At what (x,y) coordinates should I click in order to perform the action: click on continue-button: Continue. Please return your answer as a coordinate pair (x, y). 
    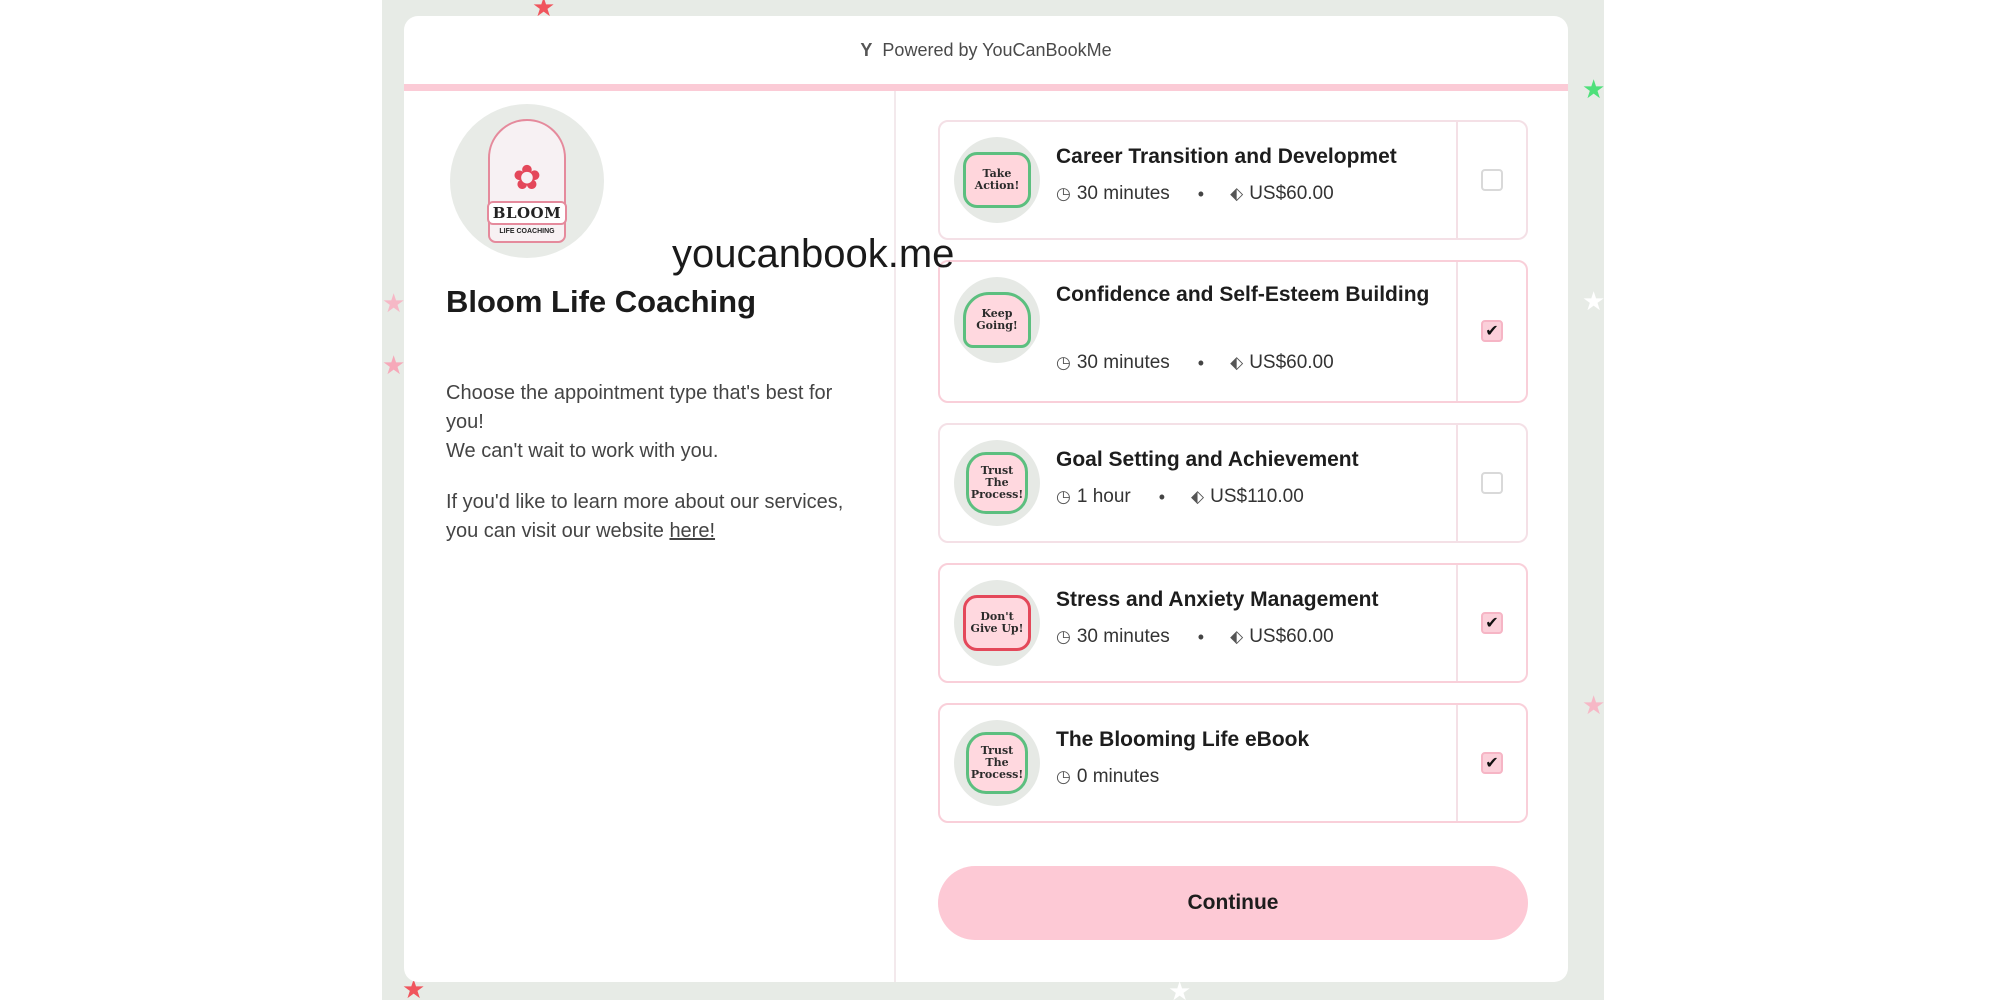
    Looking at the image, I should click on (1233, 903).